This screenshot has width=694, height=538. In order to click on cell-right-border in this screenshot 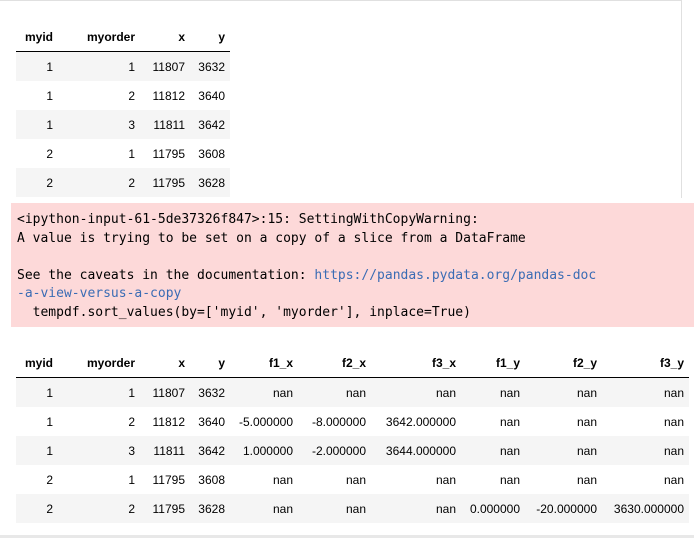, I will do `click(681, 99)`.